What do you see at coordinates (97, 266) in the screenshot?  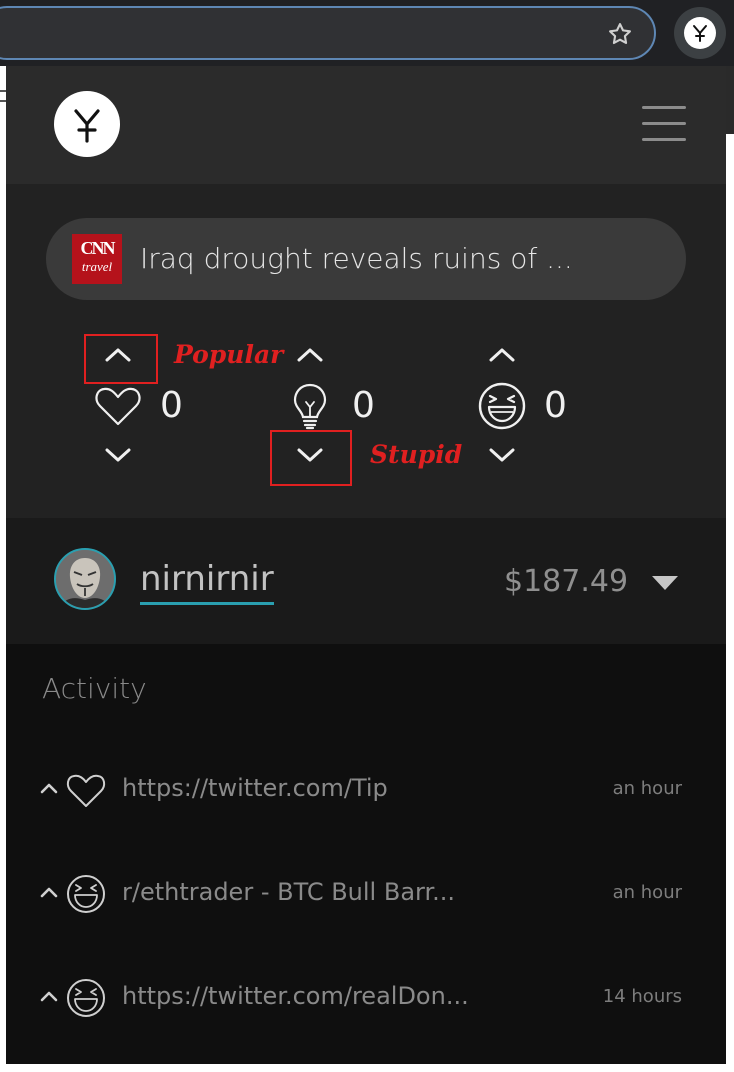 I see `logo-subtext: travel` at bounding box center [97, 266].